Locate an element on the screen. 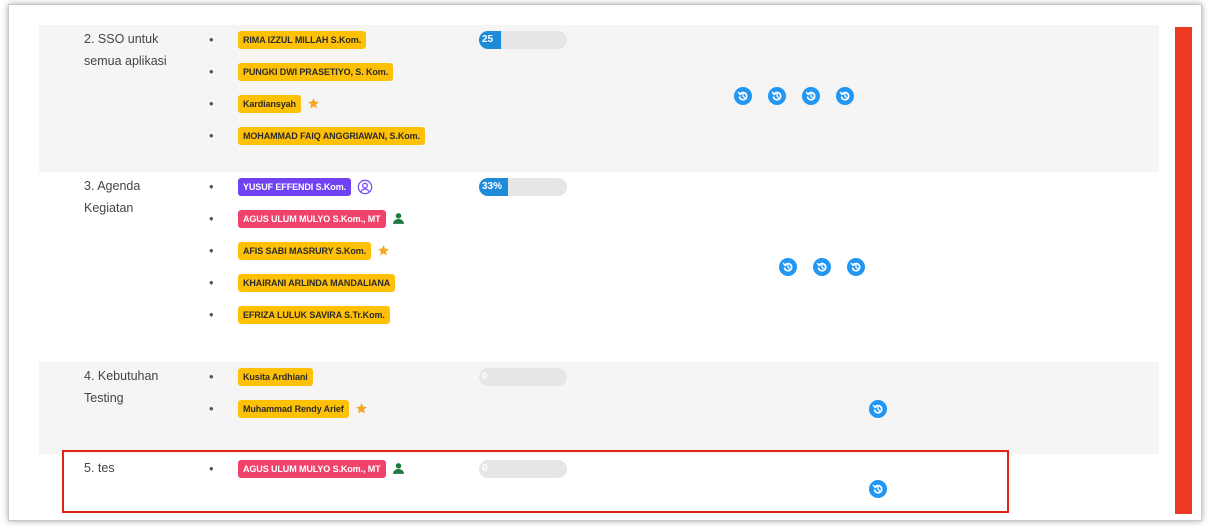  list-item: • AFIS SABI MASRURY S.Kom. is located at coordinates (307, 251).